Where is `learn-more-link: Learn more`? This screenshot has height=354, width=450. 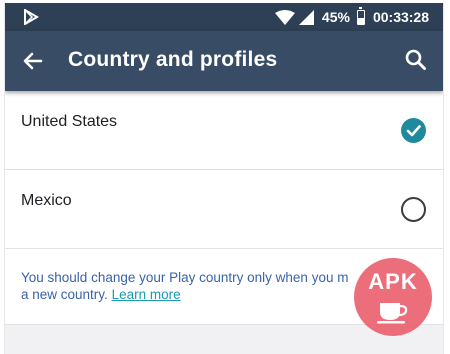
learn-more-link: Learn more is located at coordinates (146, 294).